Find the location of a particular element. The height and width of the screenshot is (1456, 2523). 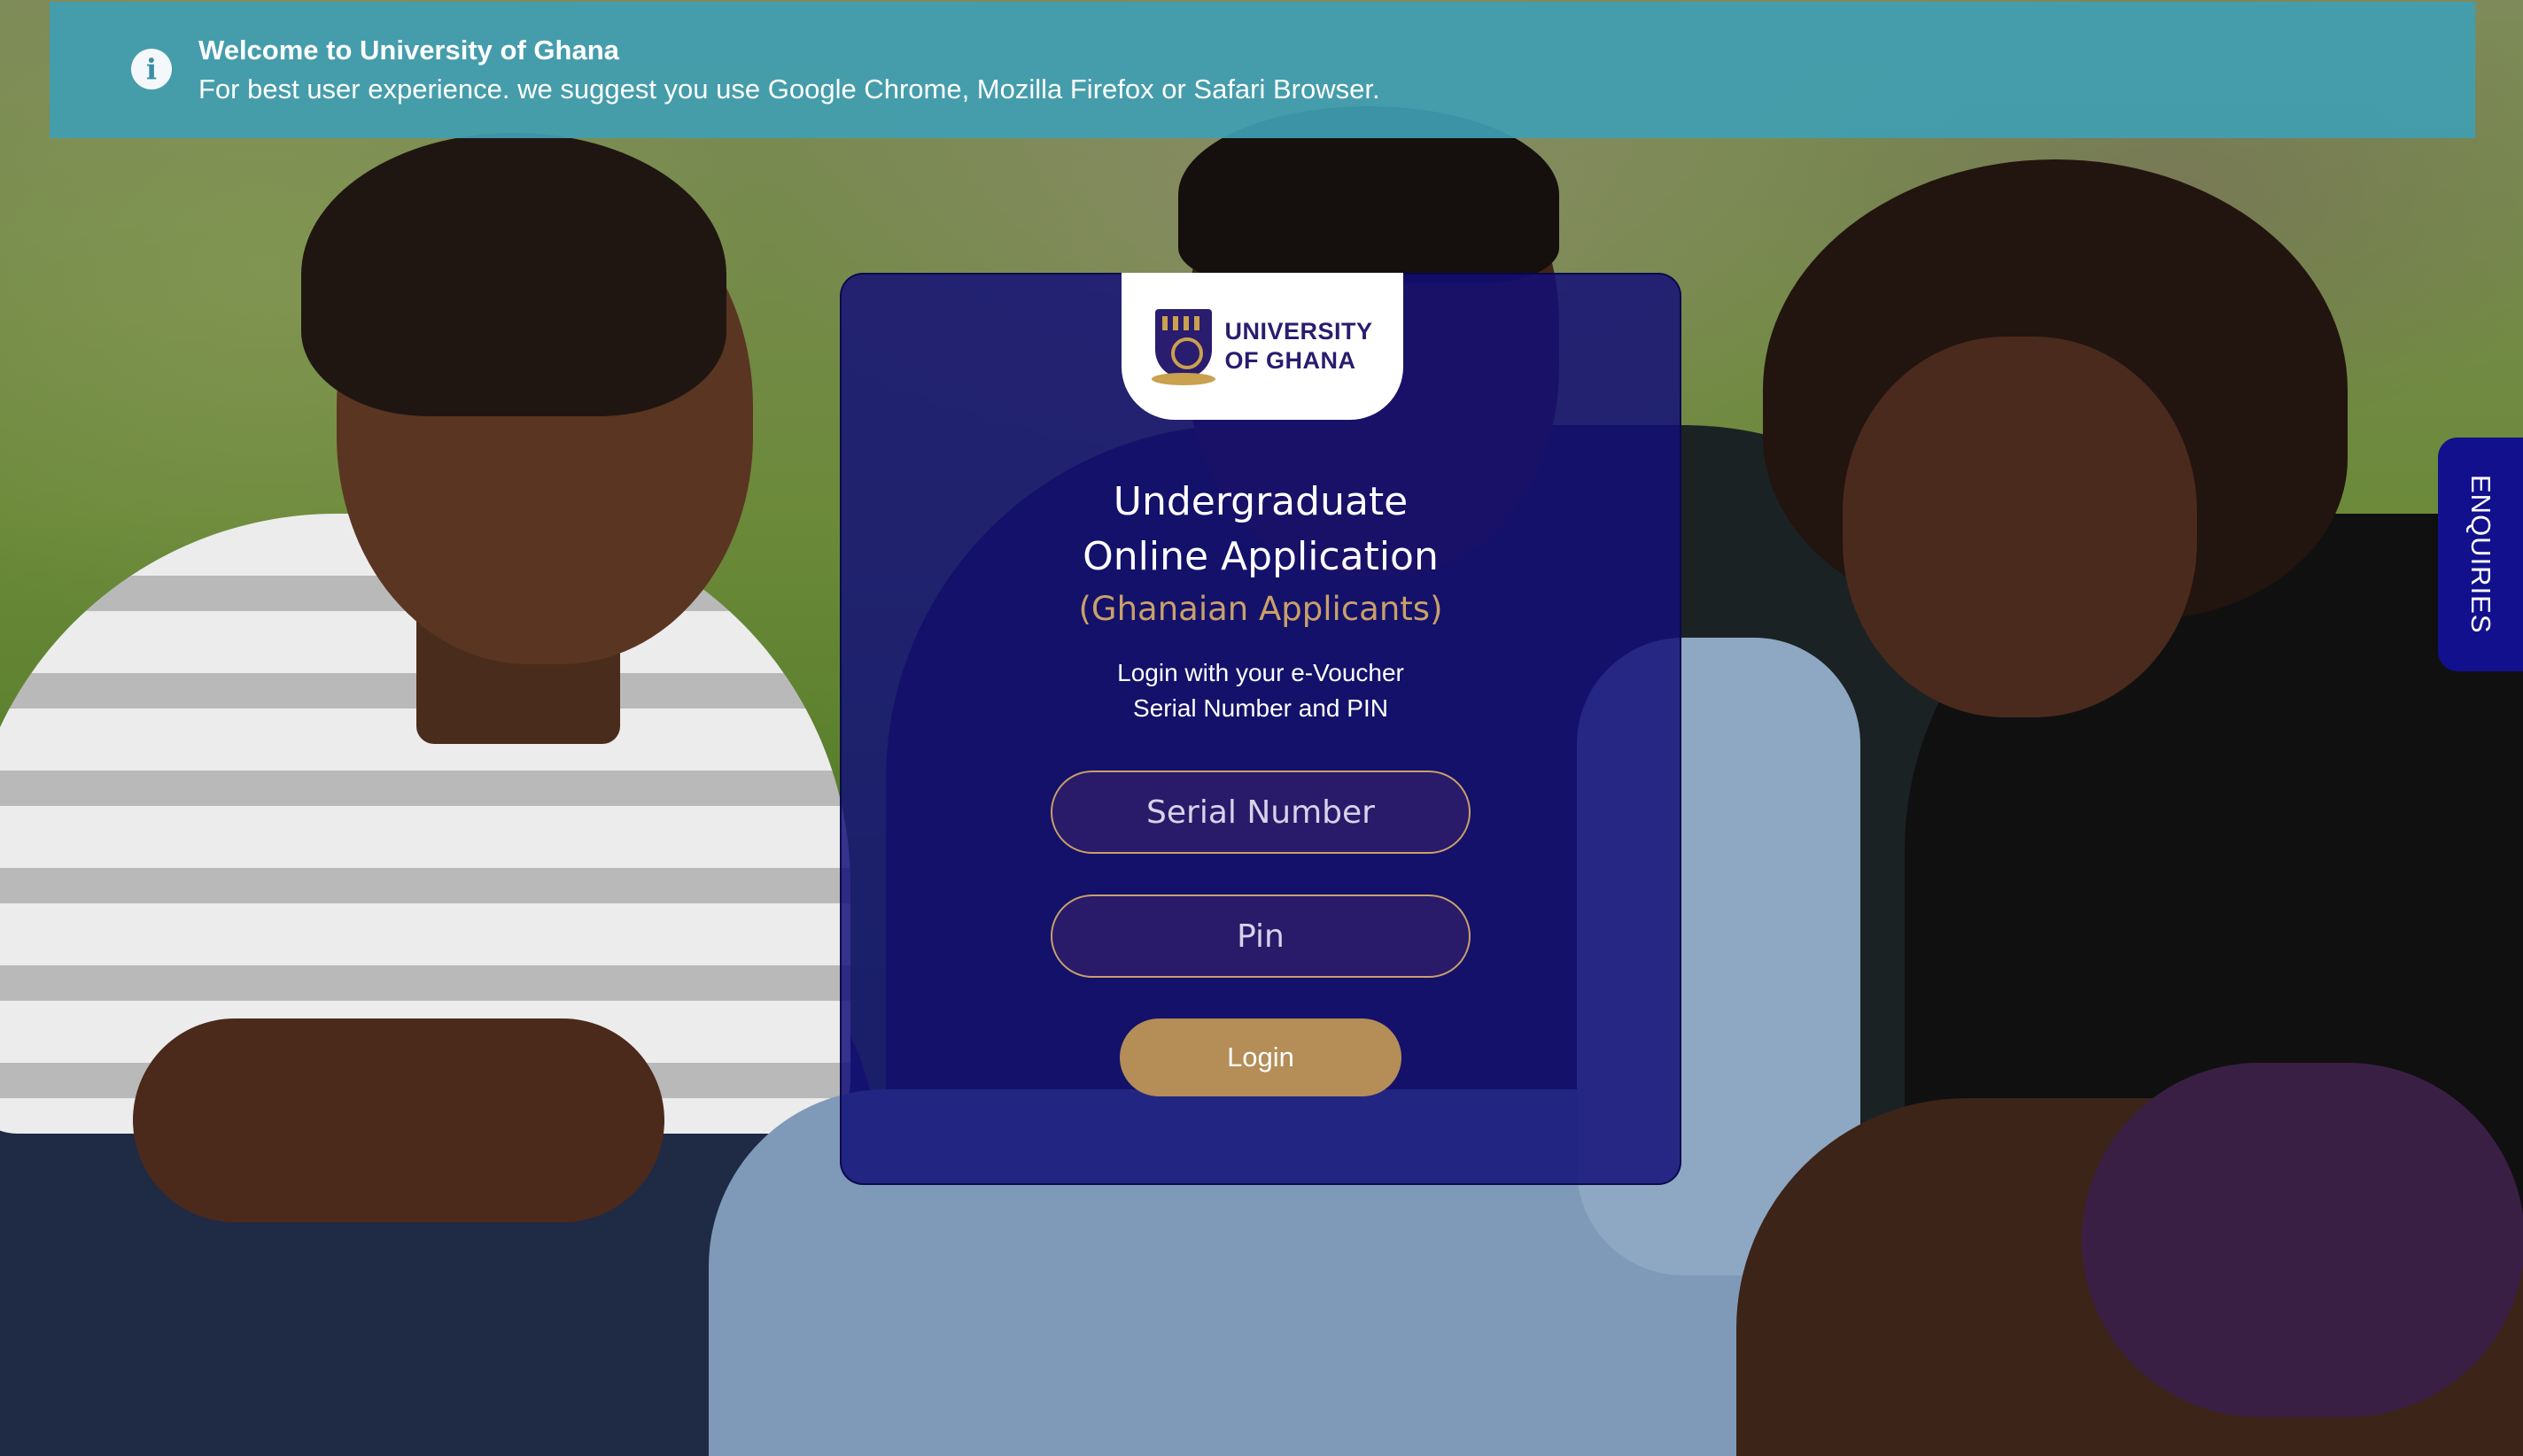

instruction-line-1: Login with your e-Voucher is located at coordinates (1261, 672).